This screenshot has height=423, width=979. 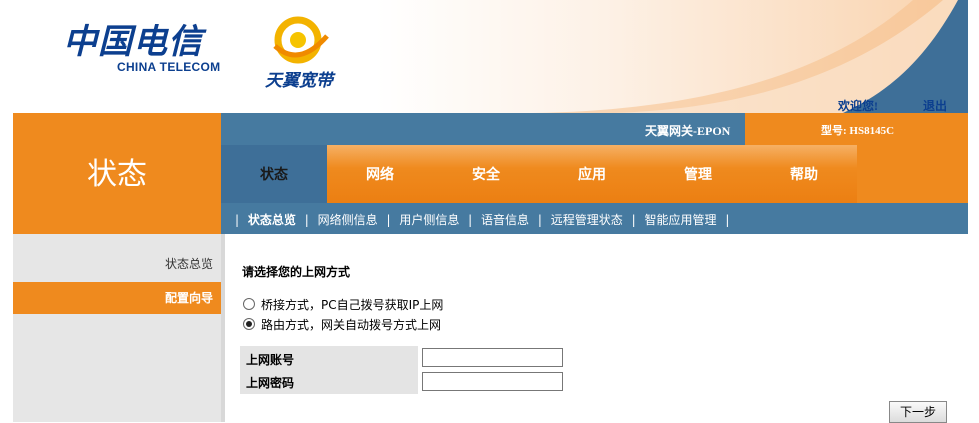 I want to click on tab-application: 应用, so click(x=592, y=174).